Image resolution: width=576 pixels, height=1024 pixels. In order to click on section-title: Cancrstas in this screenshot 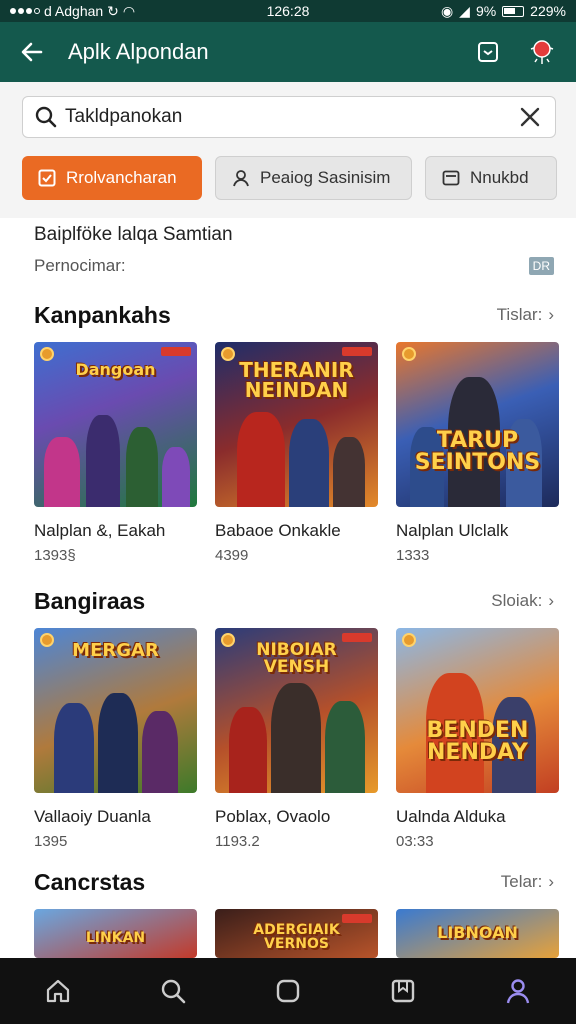, I will do `click(90, 881)`.